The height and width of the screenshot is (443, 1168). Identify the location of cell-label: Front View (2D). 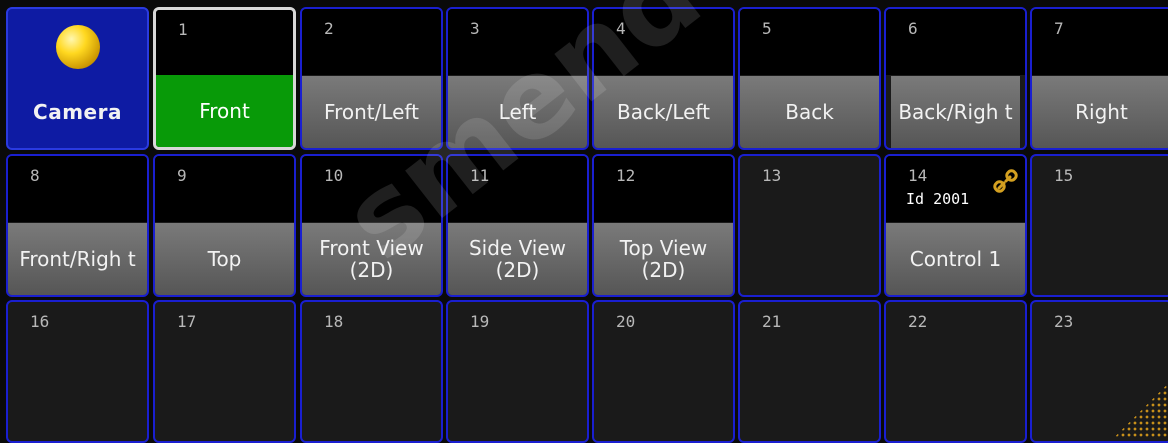
(371, 259).